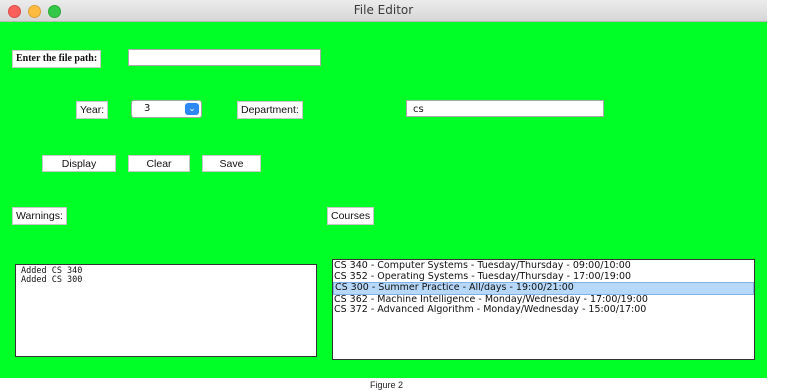 The image size is (795, 390). What do you see at coordinates (166, 310) in the screenshot?
I see `warnings-textarea: Added CS 340 Added CS 300` at bounding box center [166, 310].